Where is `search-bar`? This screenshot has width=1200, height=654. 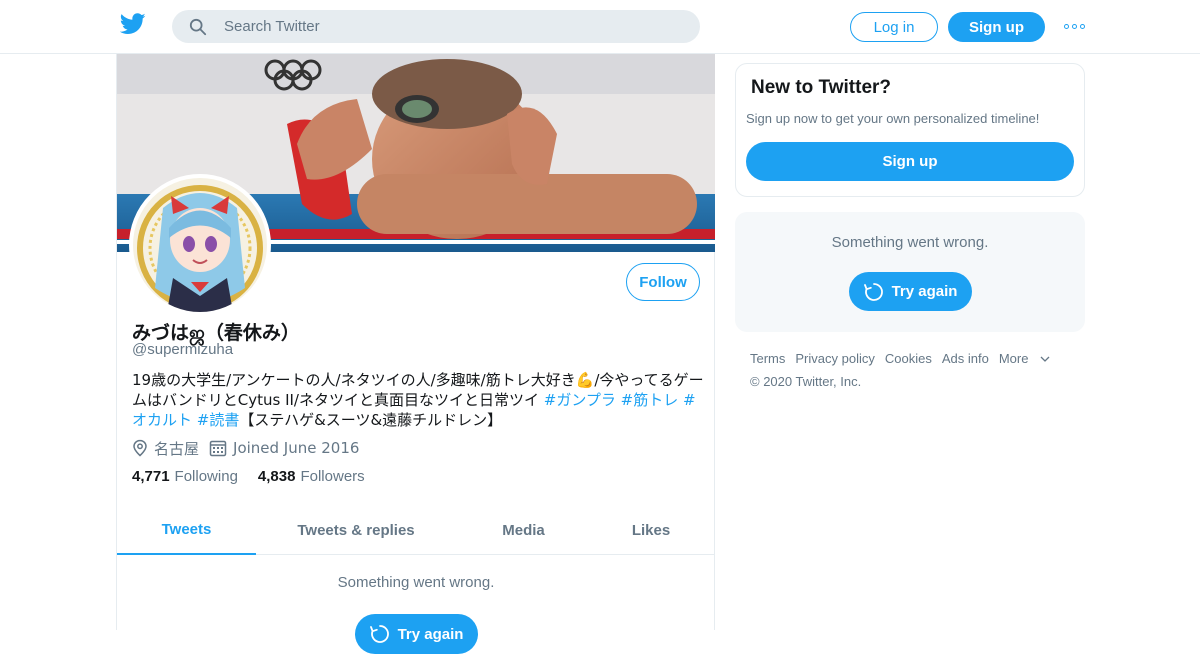
search-bar is located at coordinates (436, 26).